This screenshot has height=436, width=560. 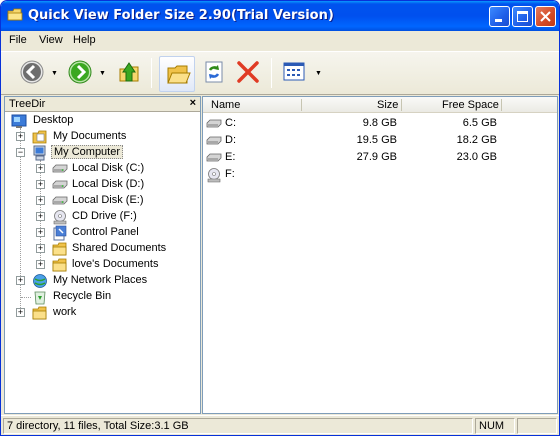 I want to click on tree-node-my-documents: + My Documents, so click(x=103, y=137).